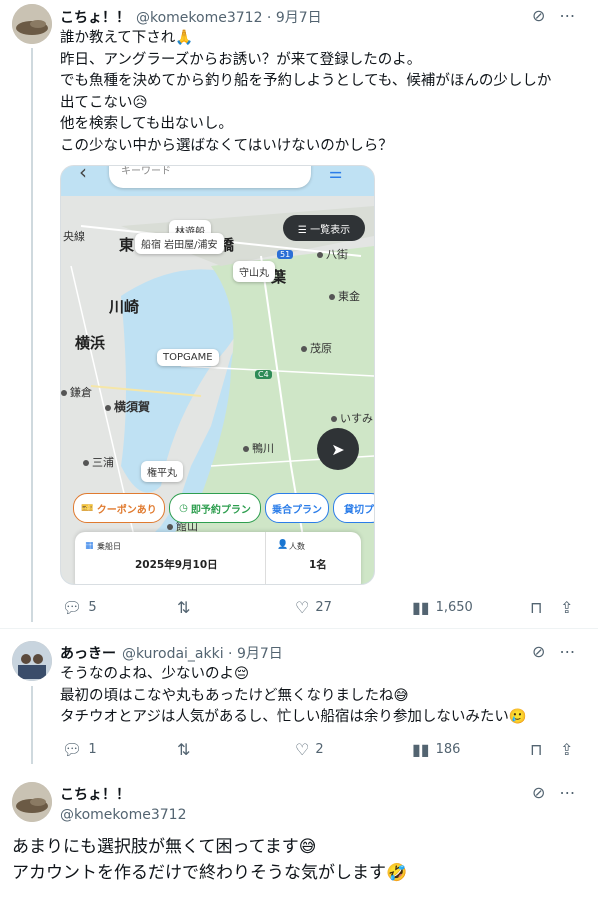 The width and height of the screenshot is (598, 908). What do you see at coordinates (202, 653) in the screenshot?
I see `handle-and-date: @kurodai_akki · 9月7日` at bounding box center [202, 653].